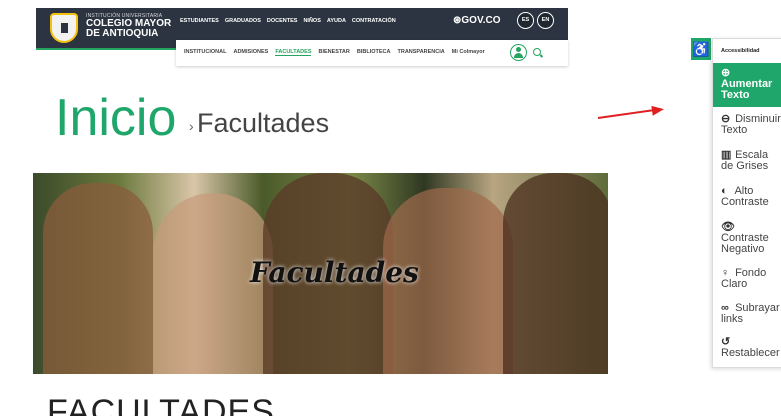 Image resolution: width=781 pixels, height=416 pixels. I want to click on nav-bienestar: BIENESTAR, so click(333, 52).